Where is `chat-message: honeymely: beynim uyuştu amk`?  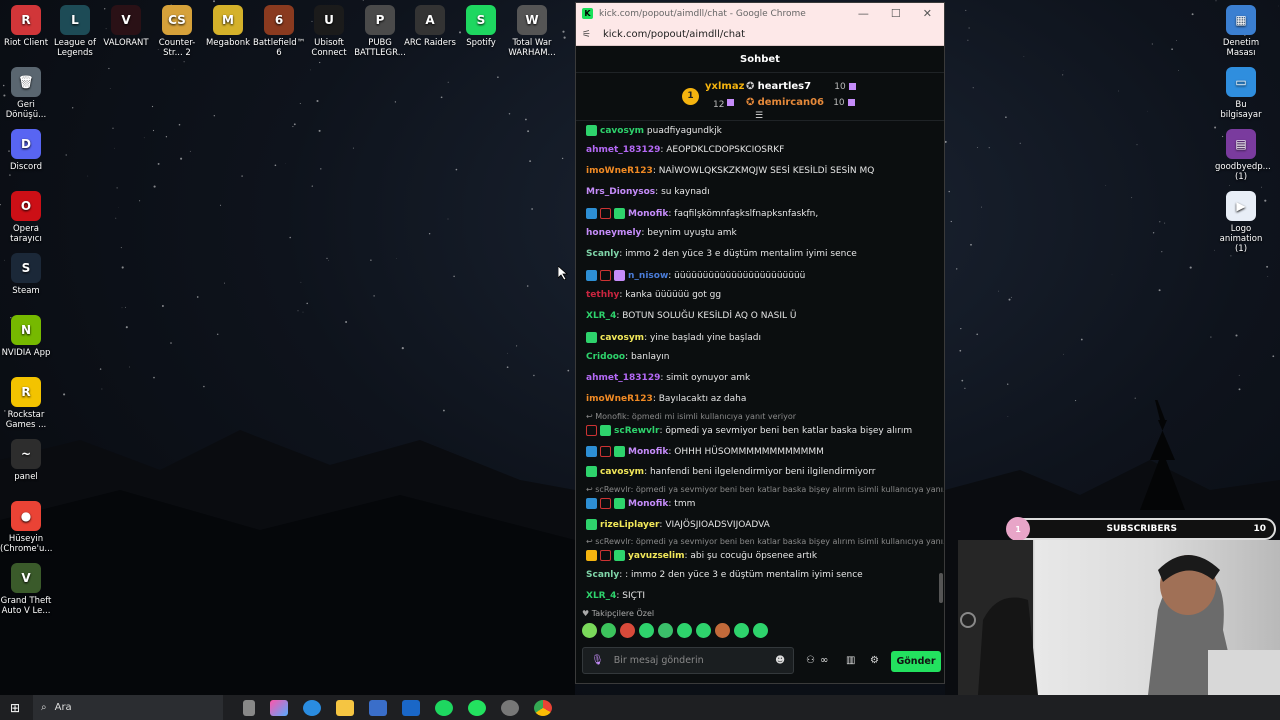
chat-message: honeymely: beynim uyuştu amk is located at coordinates (661, 233).